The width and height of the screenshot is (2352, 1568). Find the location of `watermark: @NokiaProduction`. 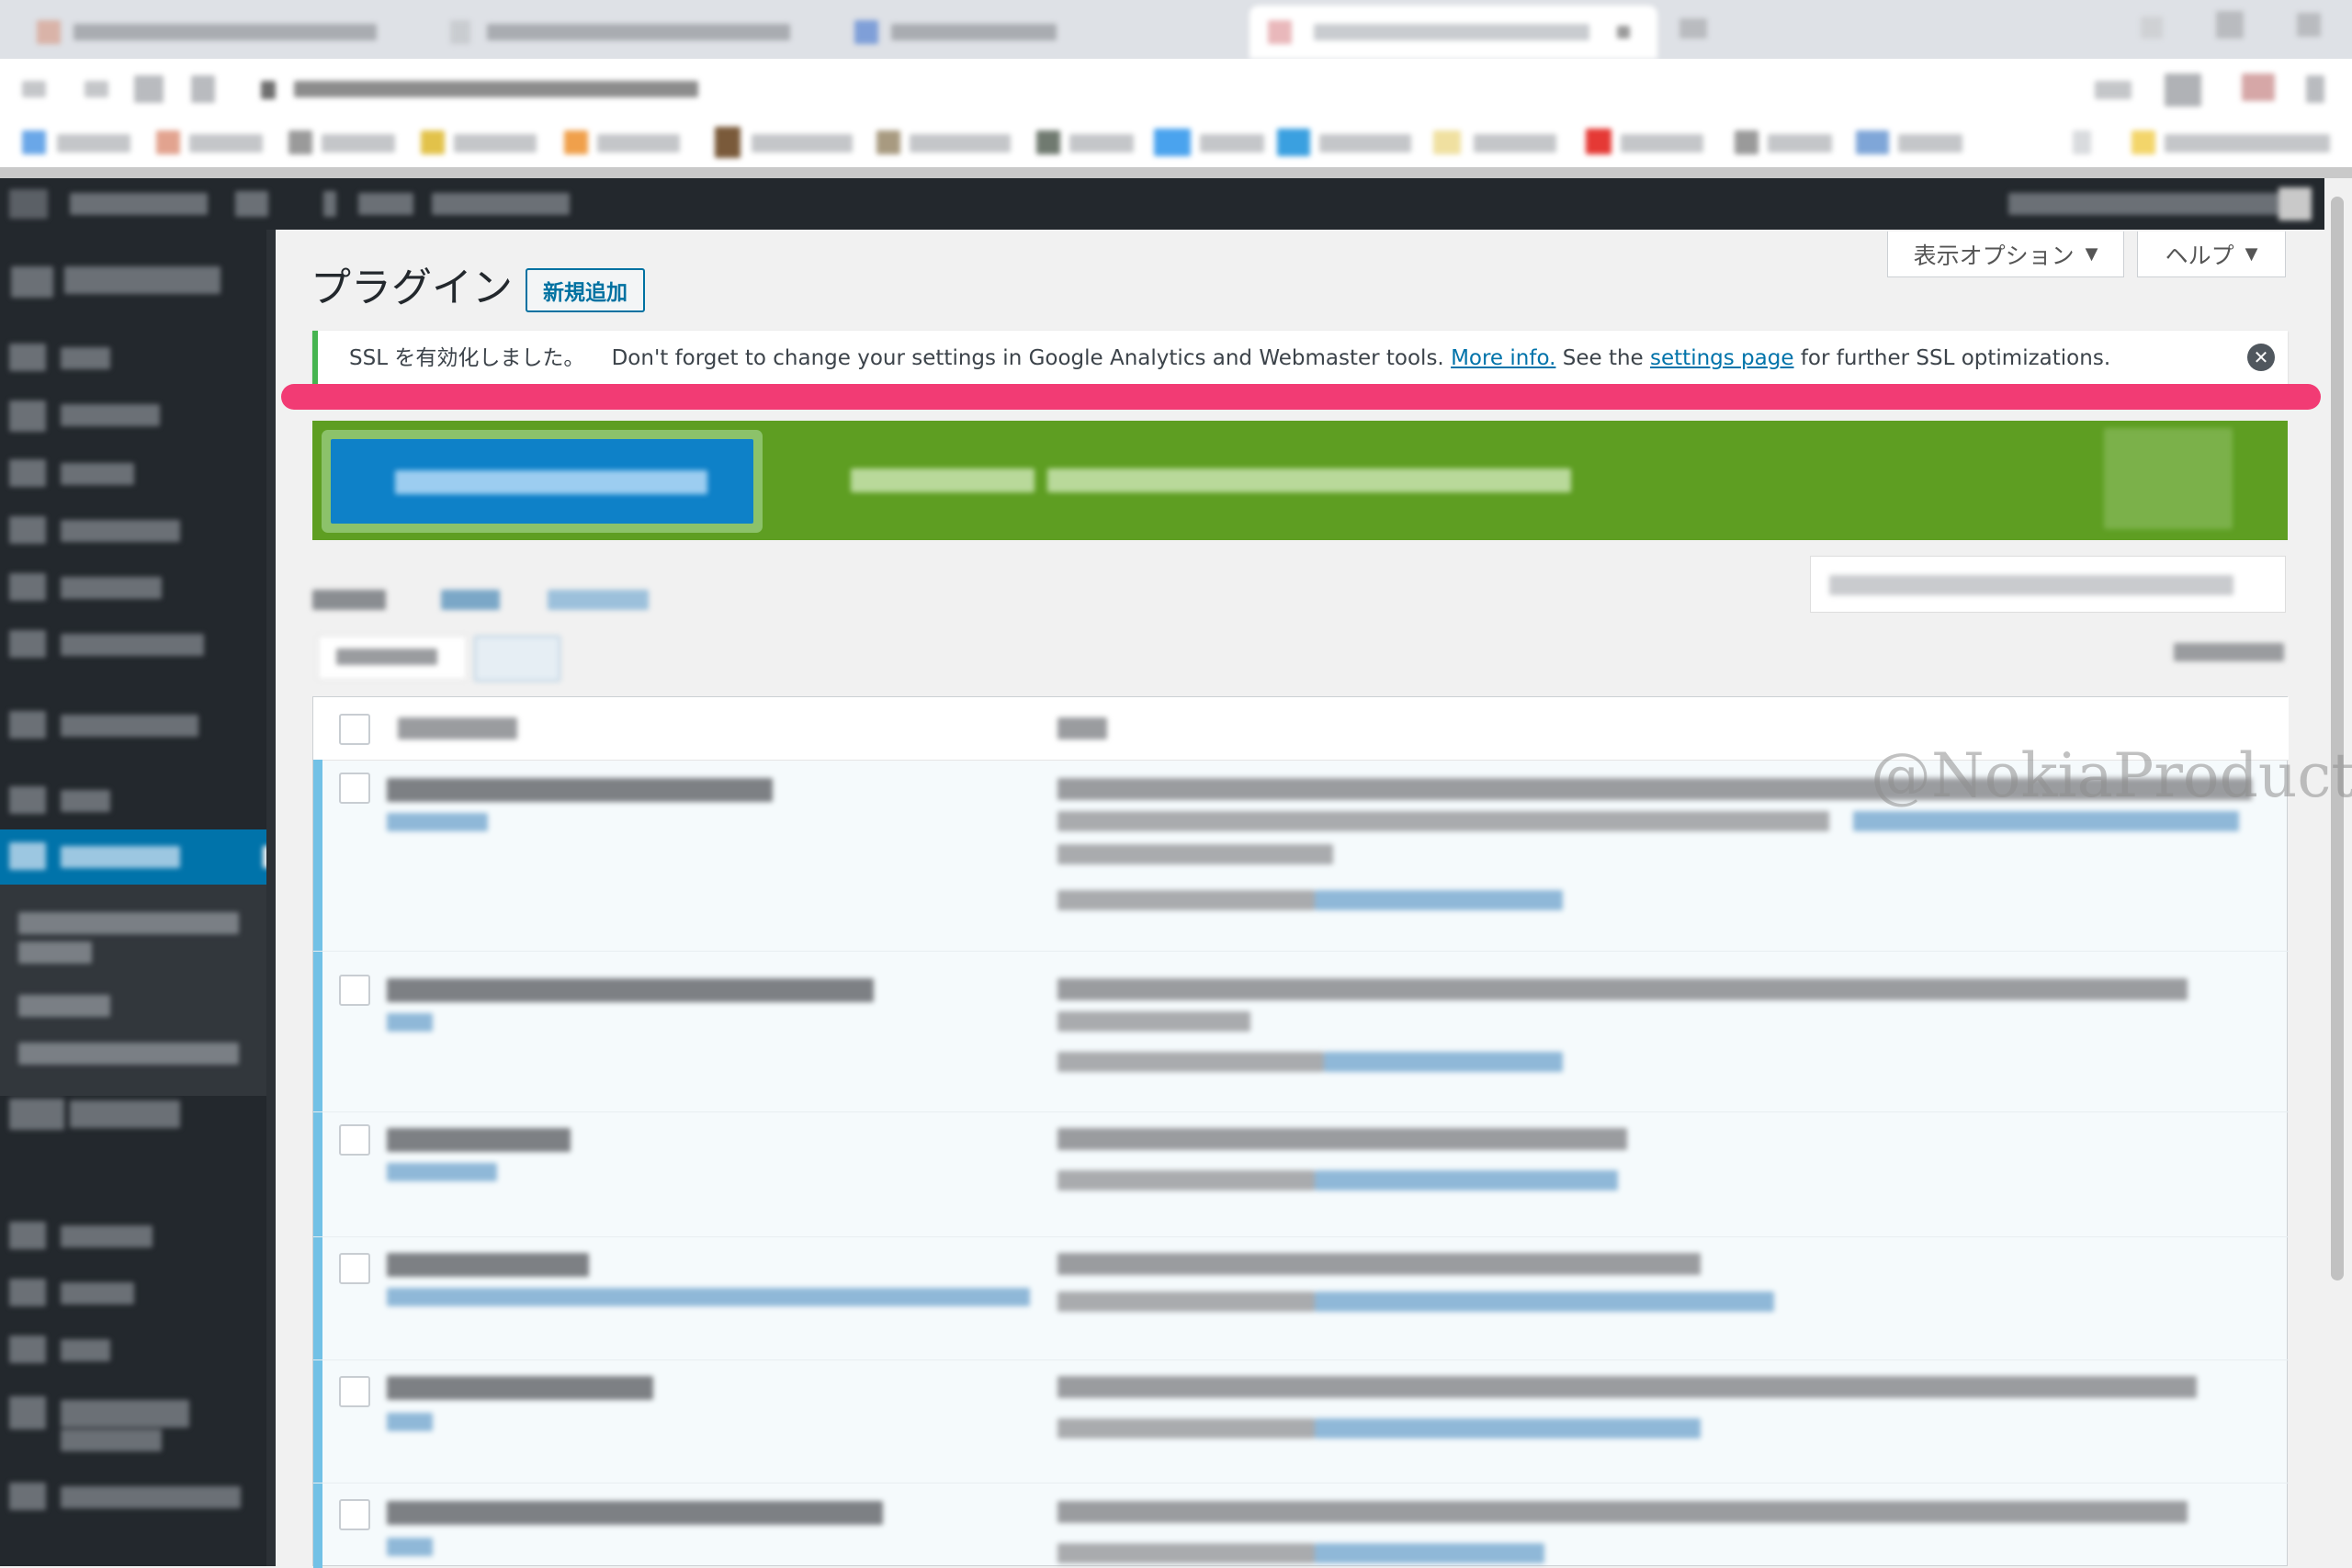

watermark: @NokiaProduction is located at coordinates (2112, 775).